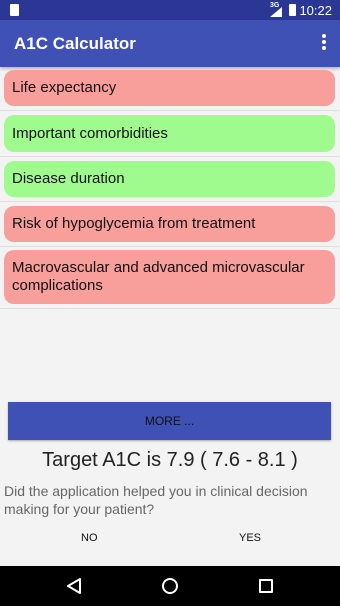 This screenshot has height=606, width=340. Describe the element at coordinates (169, 179) in the screenshot. I see `factor-disease-duration: Disease duration` at that location.